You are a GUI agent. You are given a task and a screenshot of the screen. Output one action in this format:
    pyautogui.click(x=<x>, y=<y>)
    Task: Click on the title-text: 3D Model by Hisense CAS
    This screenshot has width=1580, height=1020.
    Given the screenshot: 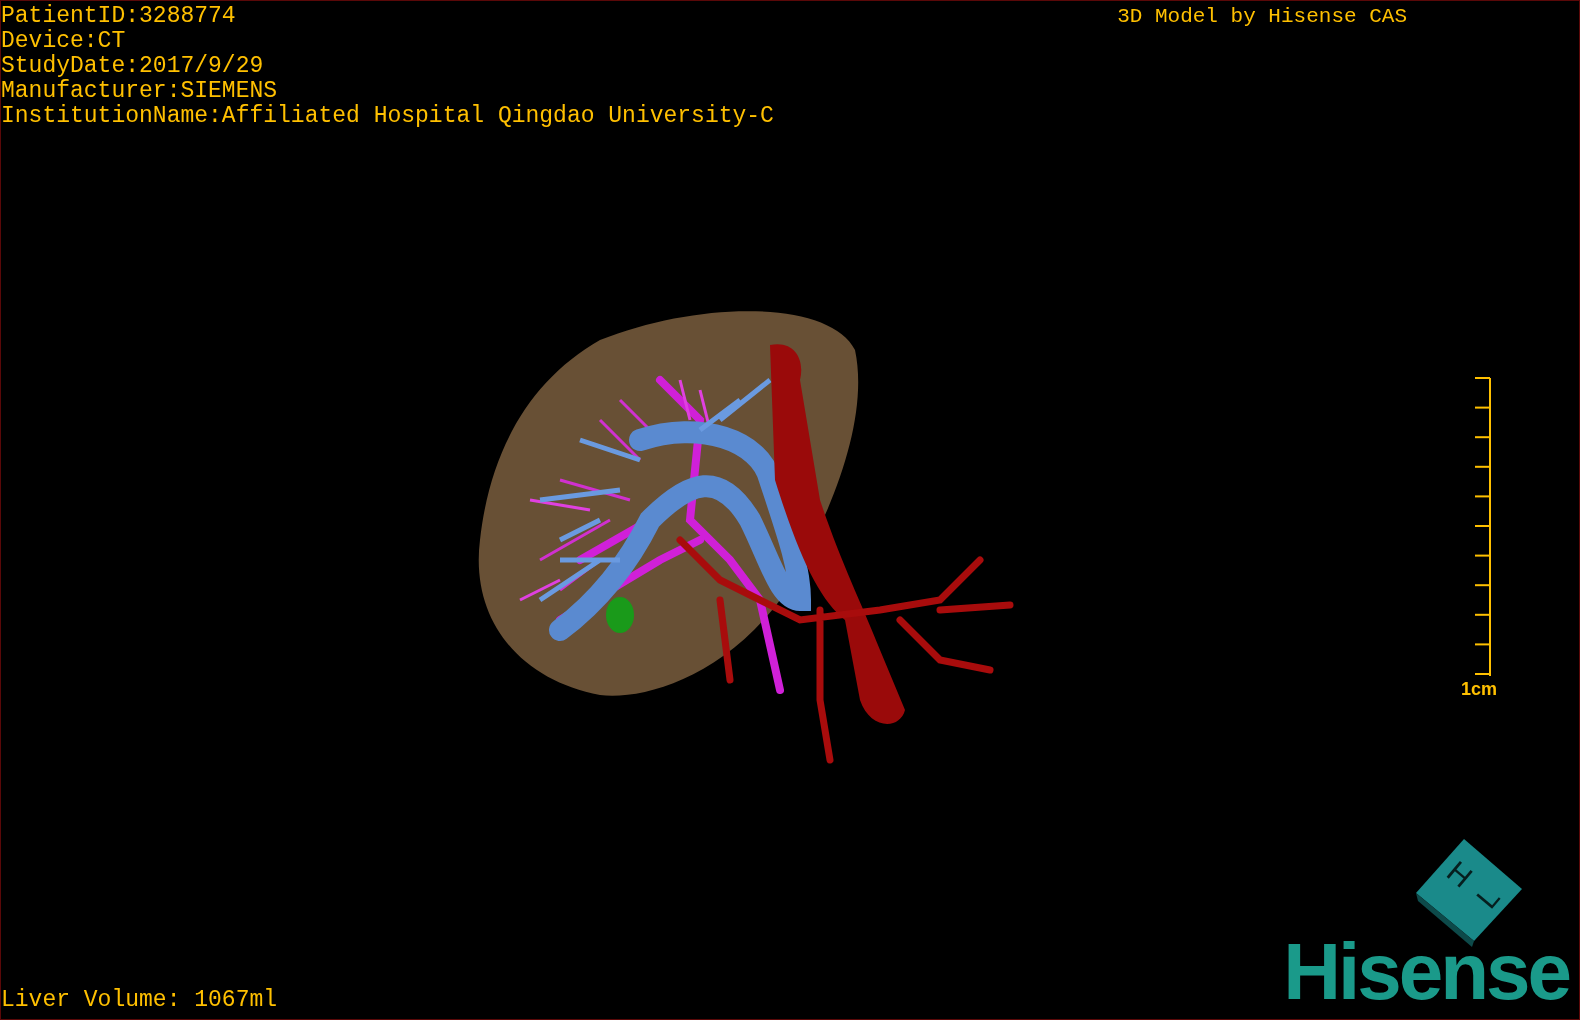 What is the action you would take?
    pyautogui.click(x=1262, y=17)
    